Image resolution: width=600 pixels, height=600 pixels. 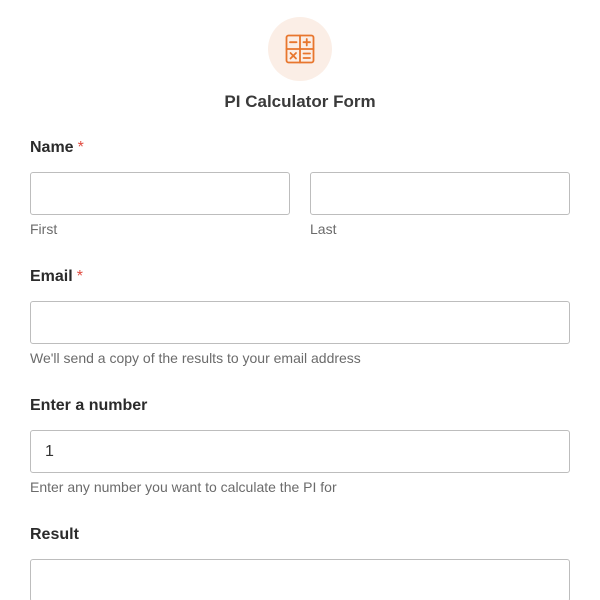 I want to click on last-name-input, so click(x=440, y=193).